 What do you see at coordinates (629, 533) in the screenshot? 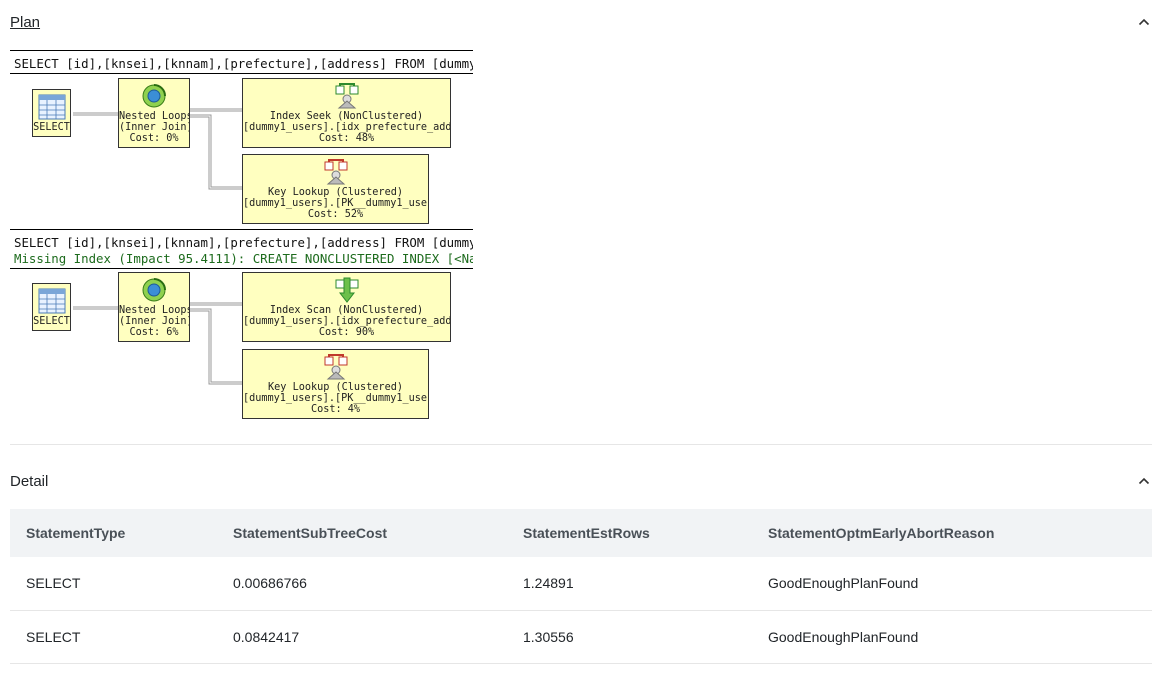
I see `column-header: StatementEstRows` at bounding box center [629, 533].